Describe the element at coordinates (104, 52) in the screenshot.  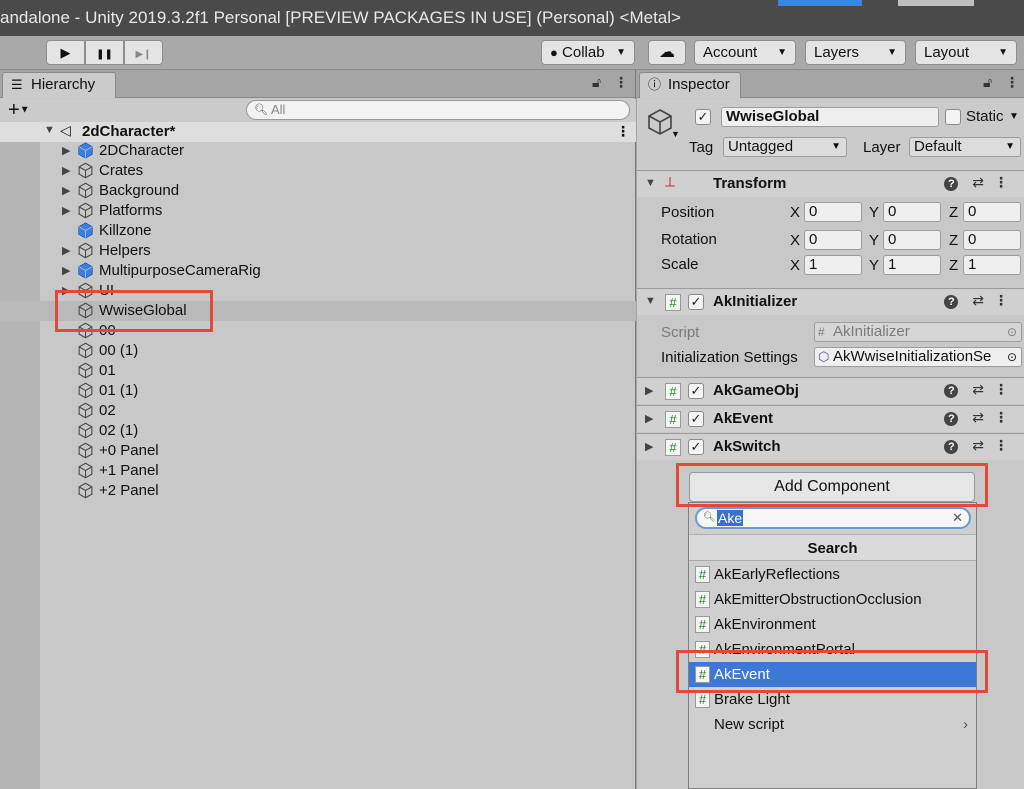
I see `pause-button: ❚❚` at that location.